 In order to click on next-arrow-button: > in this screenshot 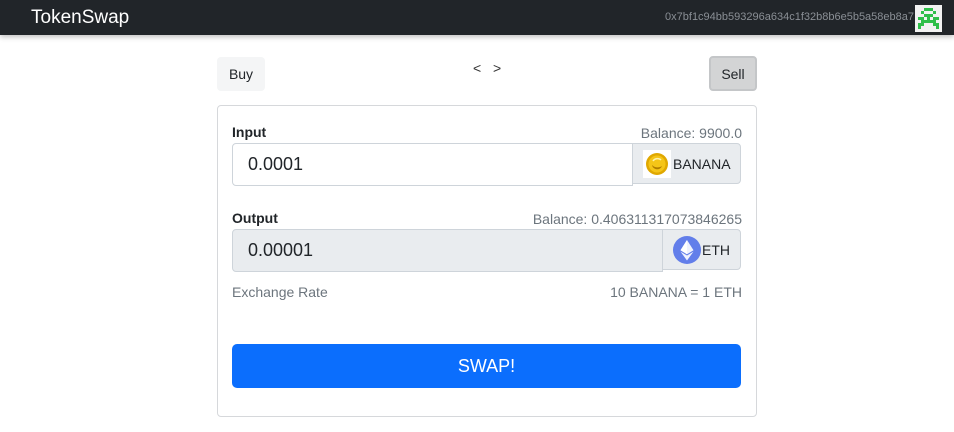, I will do `click(497, 68)`.